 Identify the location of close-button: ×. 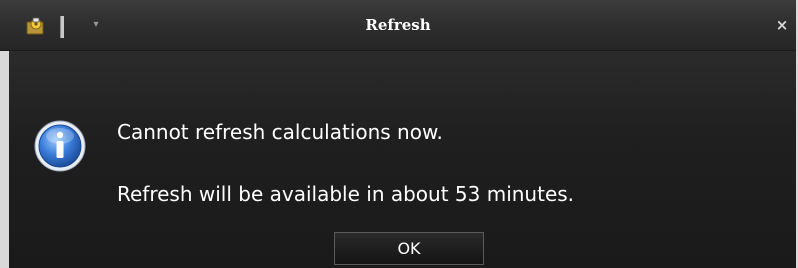
(782, 25).